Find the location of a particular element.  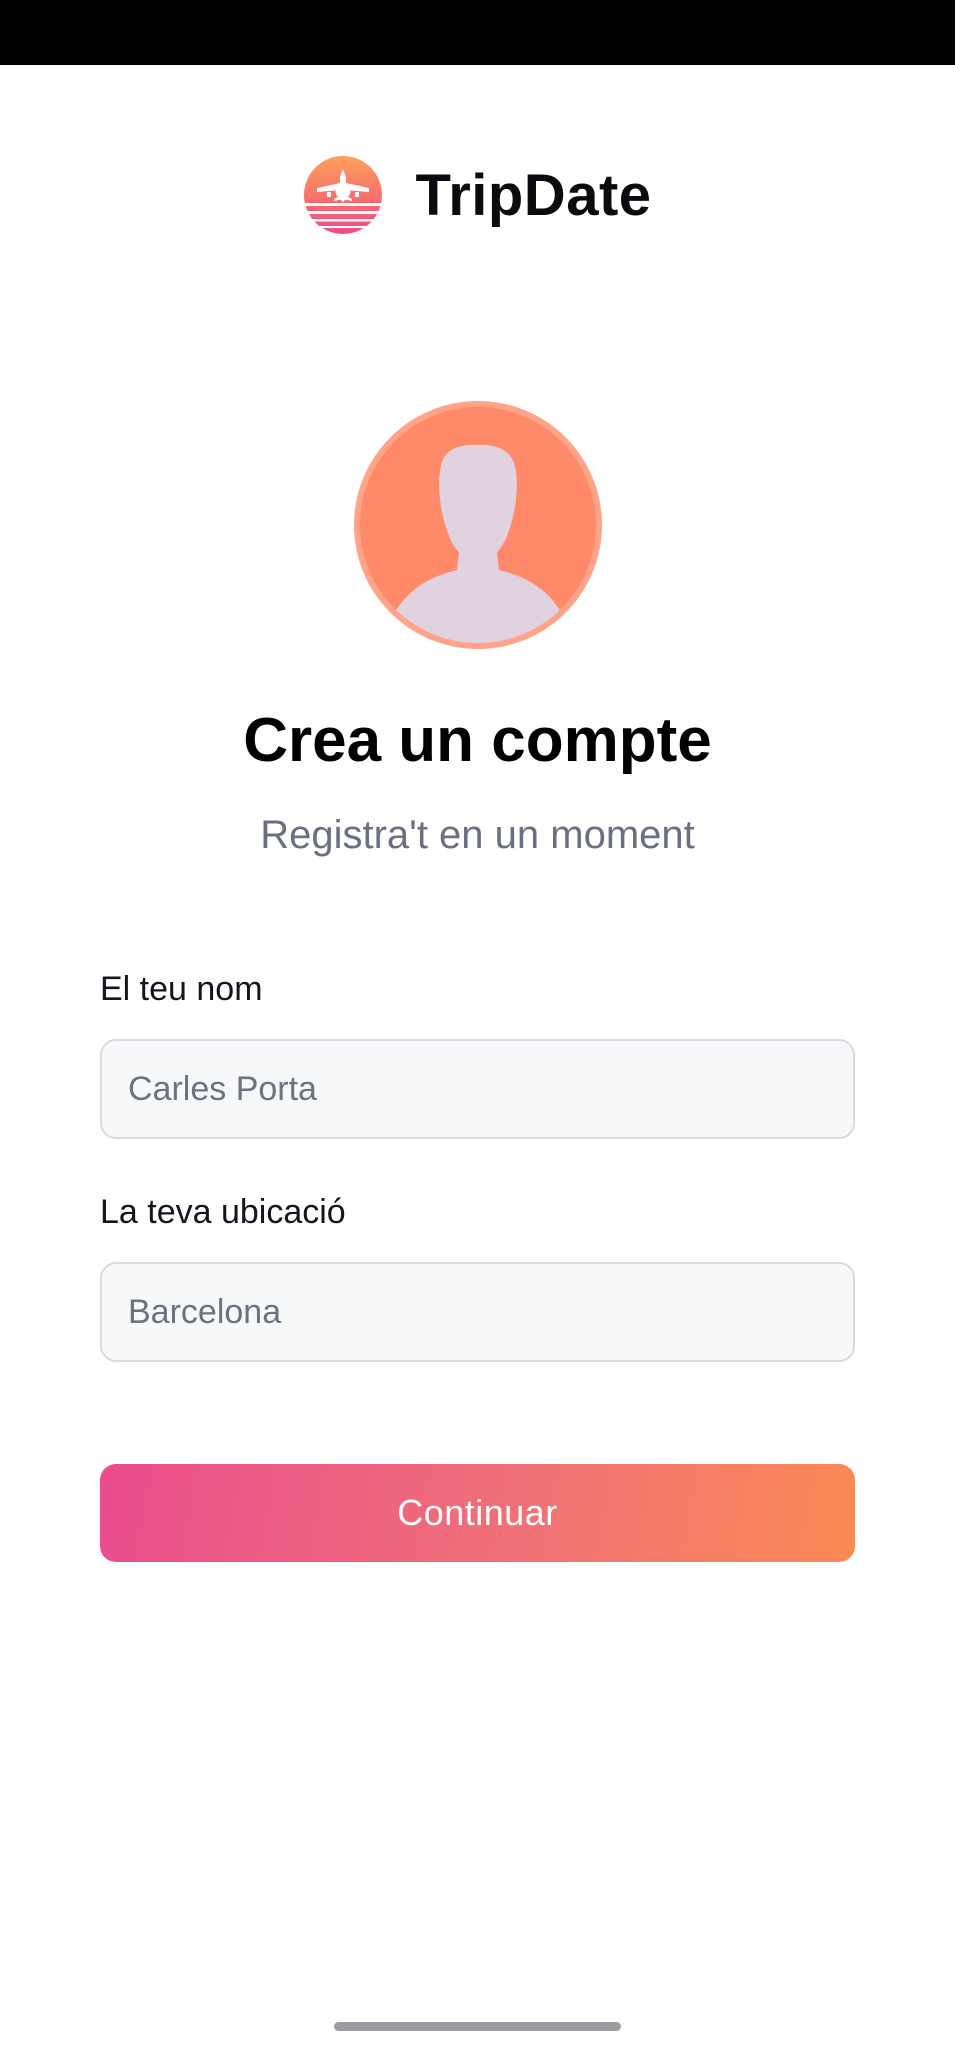

app-name: TripDate is located at coordinates (533, 195).